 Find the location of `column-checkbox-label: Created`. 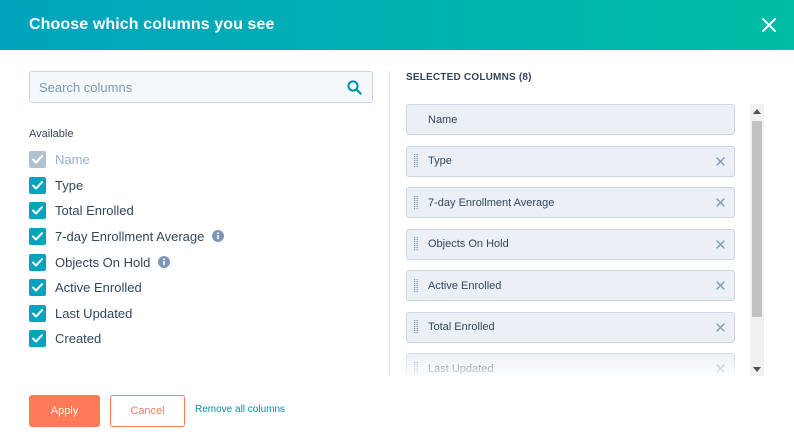

column-checkbox-label: Created is located at coordinates (78, 338).